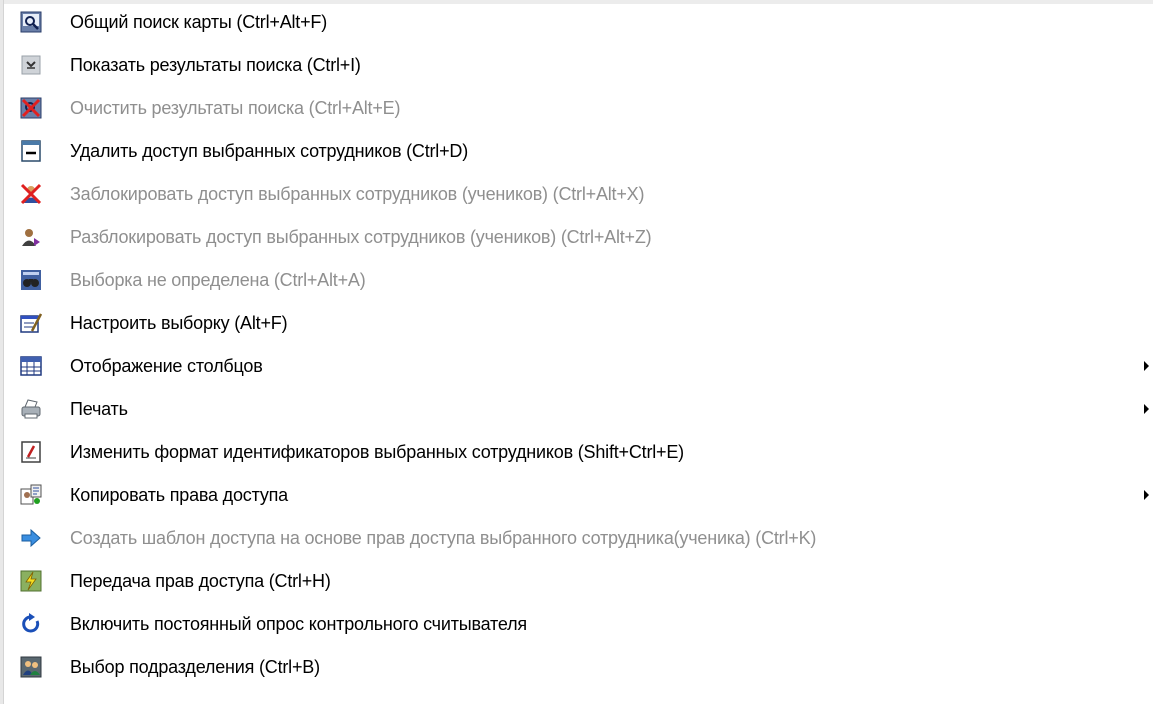 Image resolution: width=1153 pixels, height=704 pixels. What do you see at coordinates (31, 237) in the screenshot?
I see `unblock-access-icon` at bounding box center [31, 237].